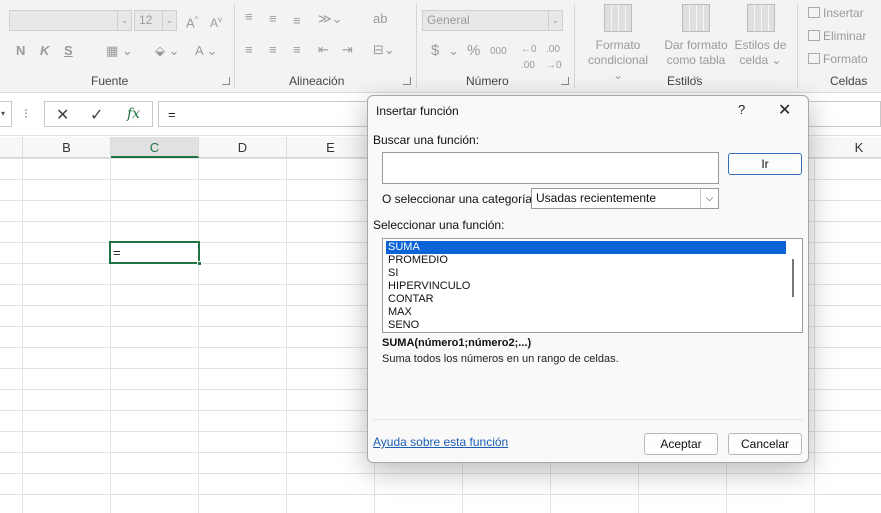 The image size is (881, 513). I want to click on function-item-contar: CONTAR, so click(586, 299).